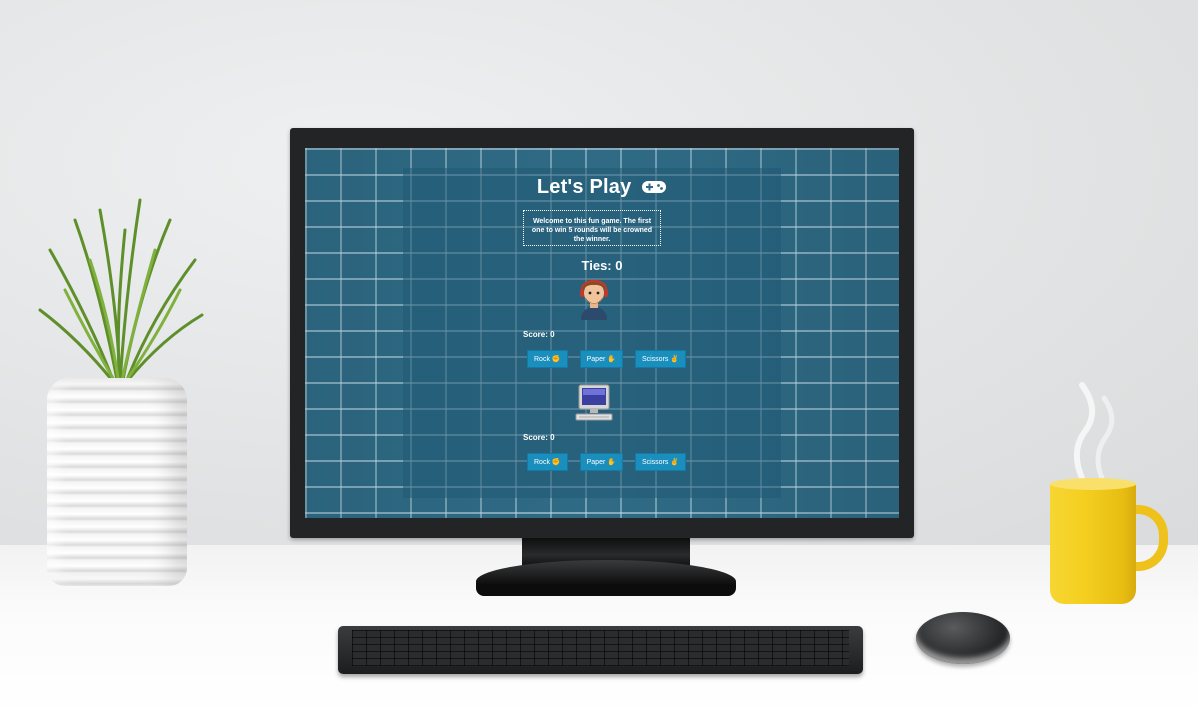 This screenshot has height=717, width=1198. I want to click on computer-score: Score: 0, so click(539, 437).